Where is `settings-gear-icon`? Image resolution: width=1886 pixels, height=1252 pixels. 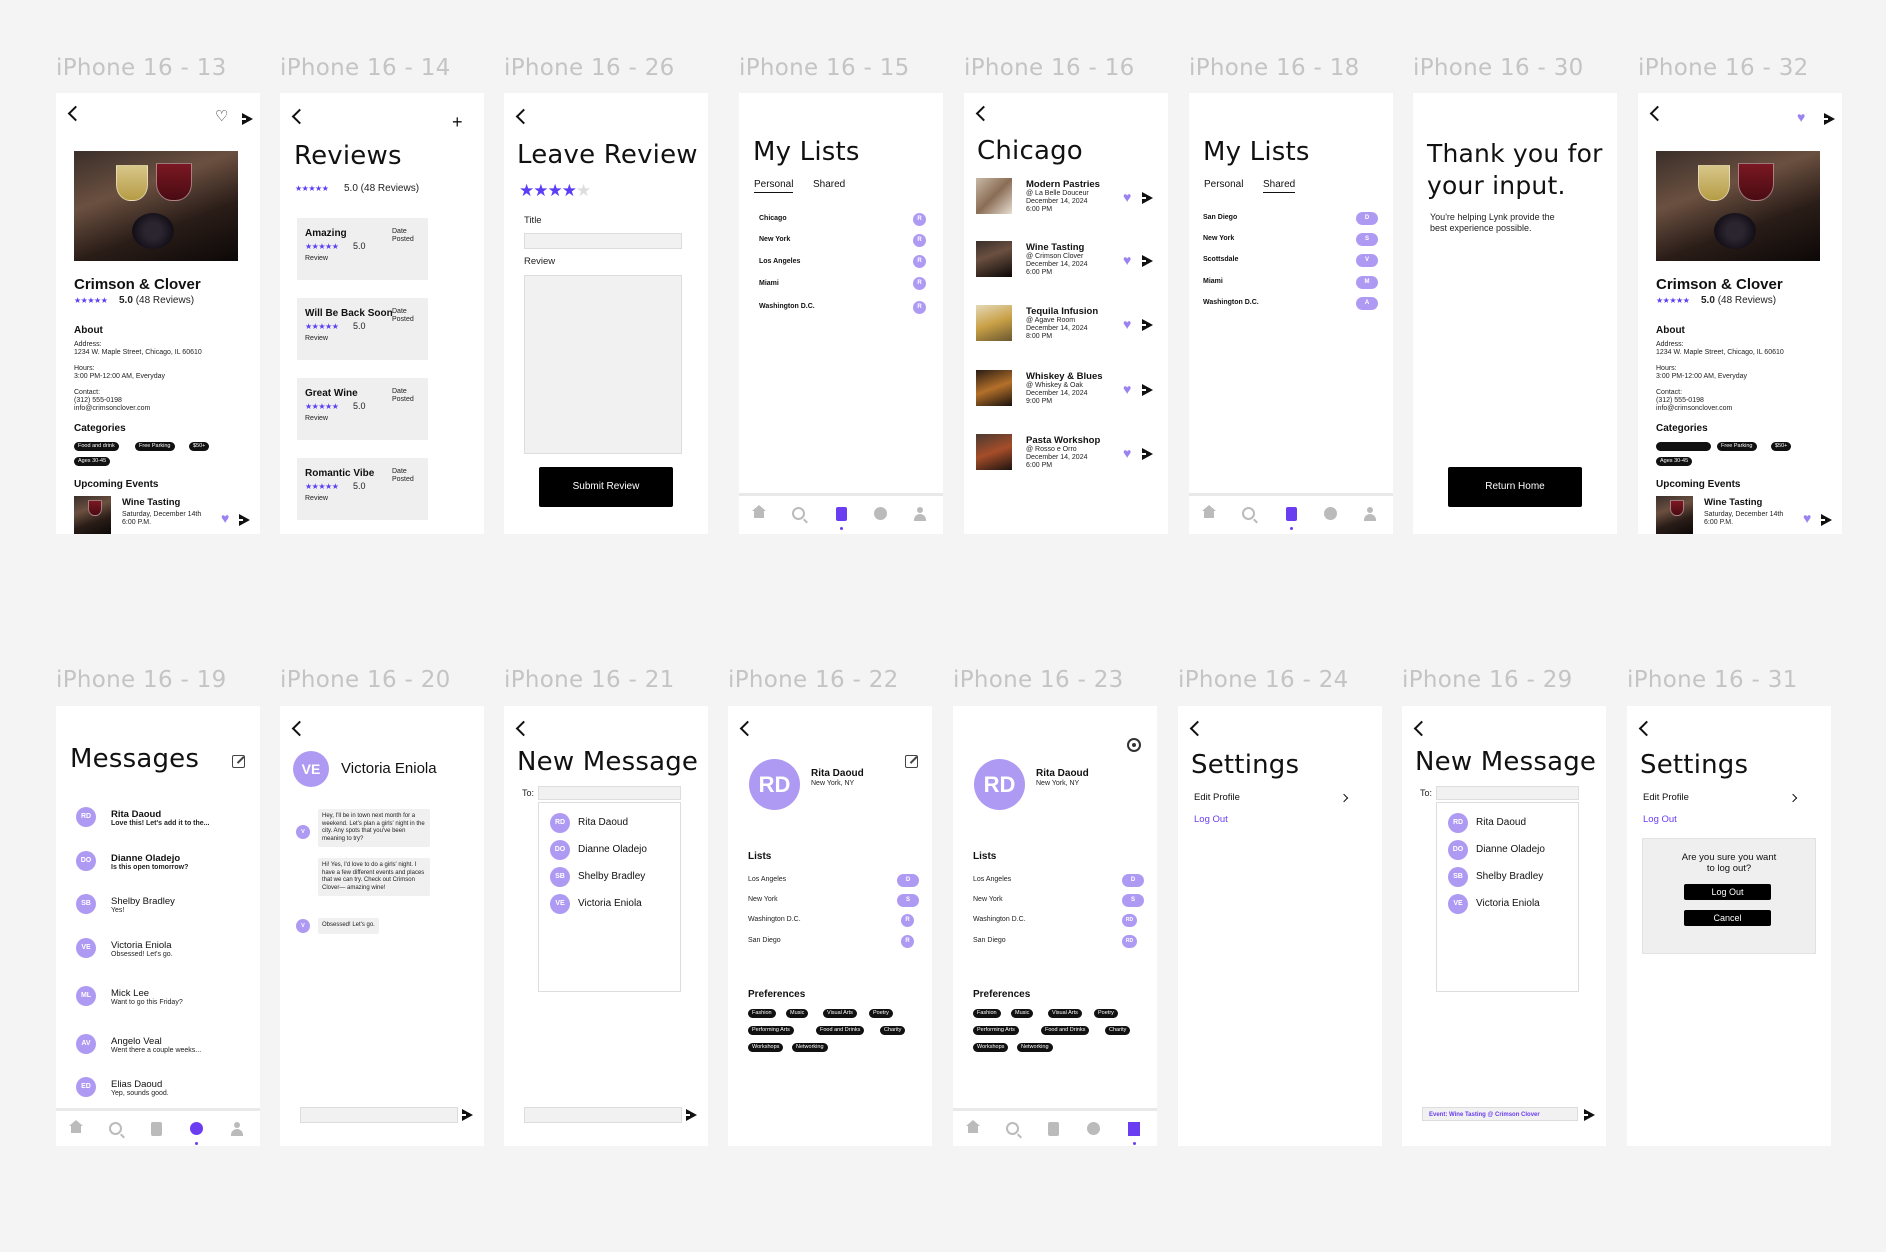
settings-gear-icon is located at coordinates (1134, 745).